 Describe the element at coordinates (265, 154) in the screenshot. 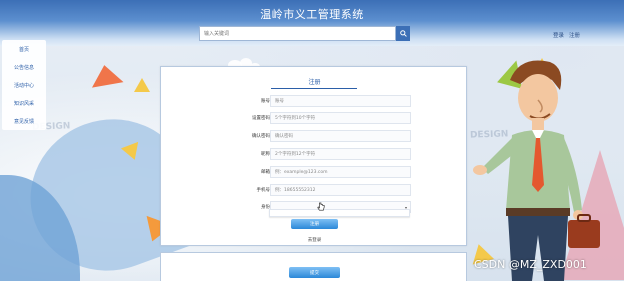

I see `field-label: 昵称` at that location.